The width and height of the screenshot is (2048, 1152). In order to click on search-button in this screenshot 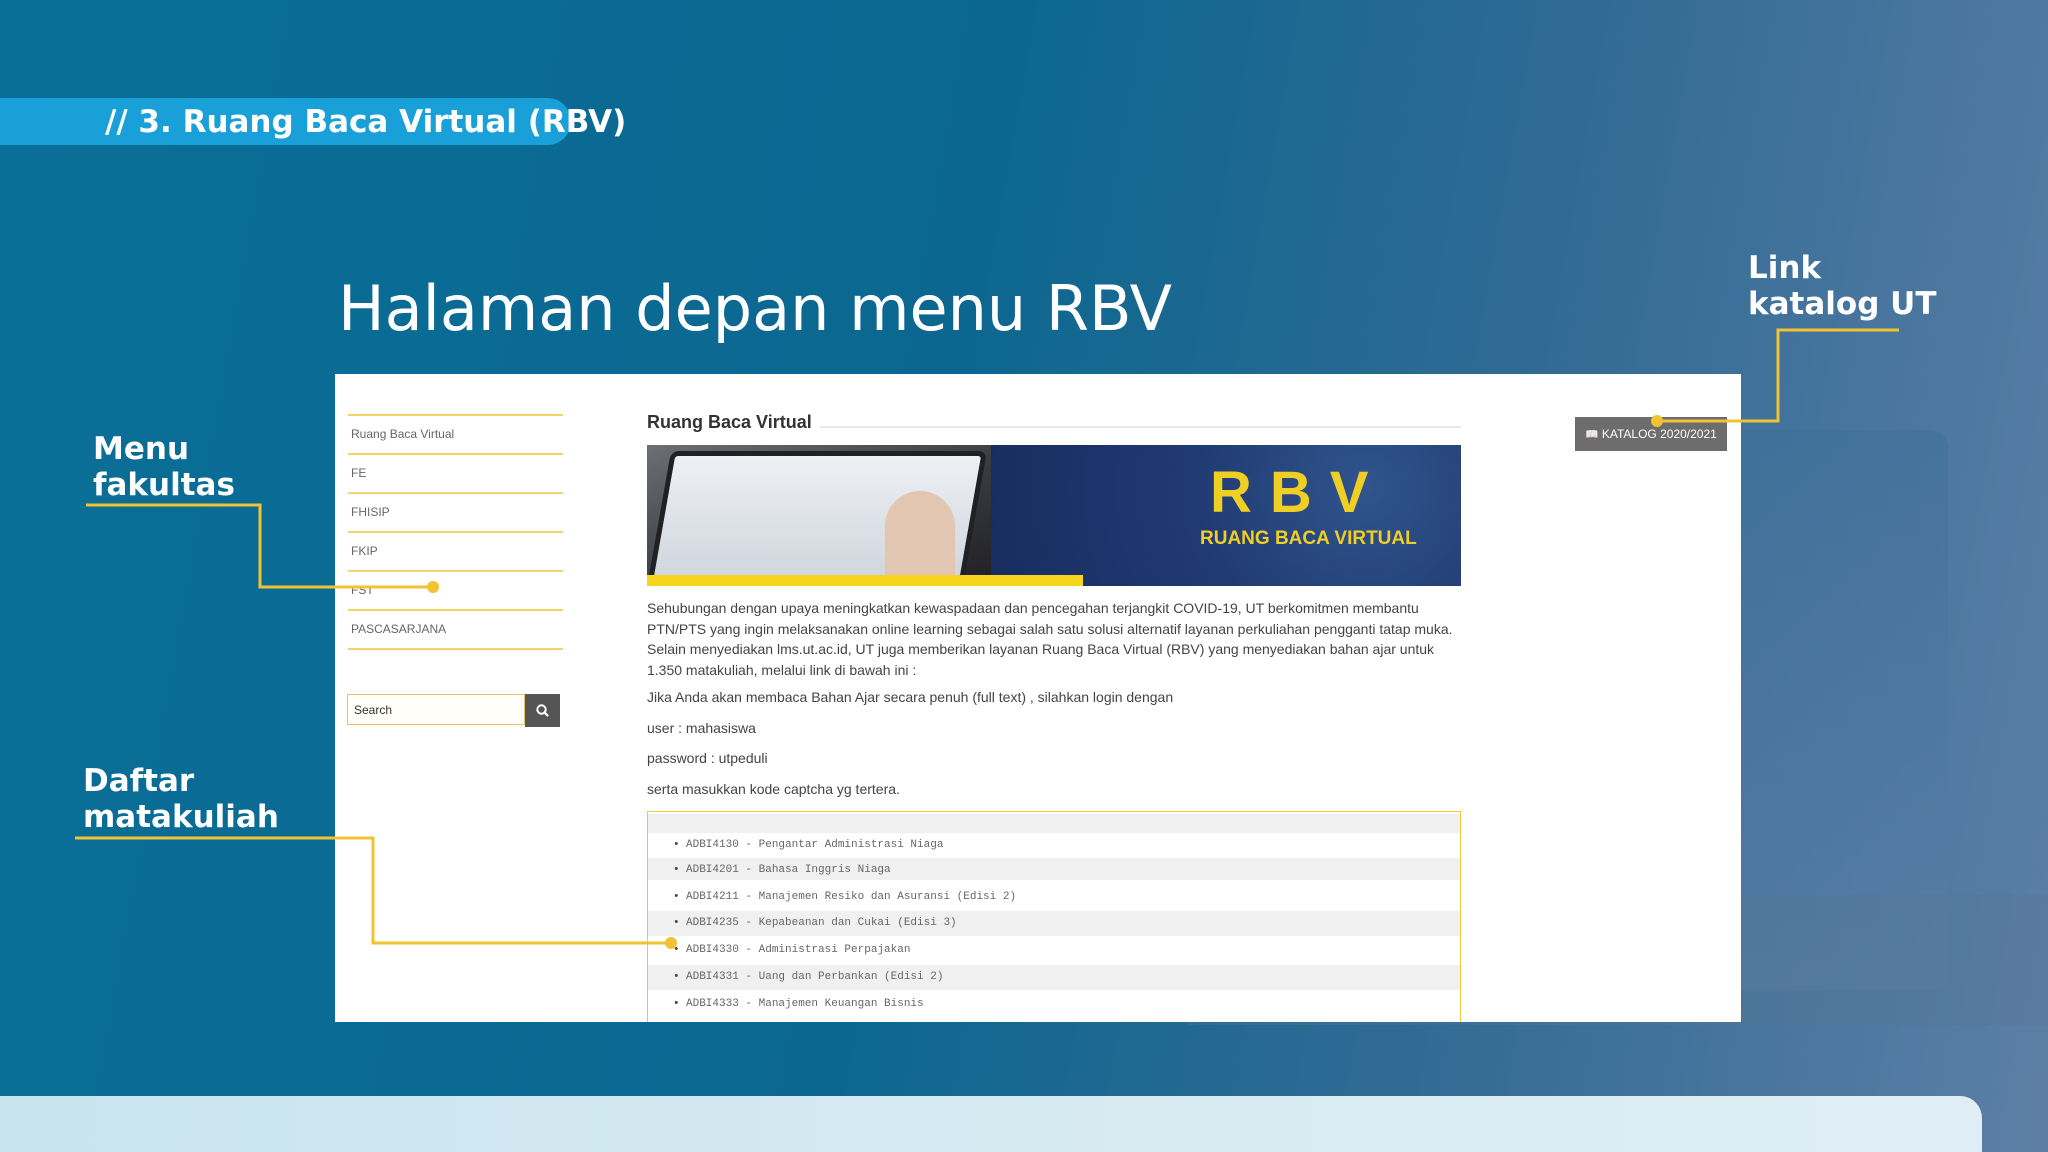, I will do `click(542, 710)`.